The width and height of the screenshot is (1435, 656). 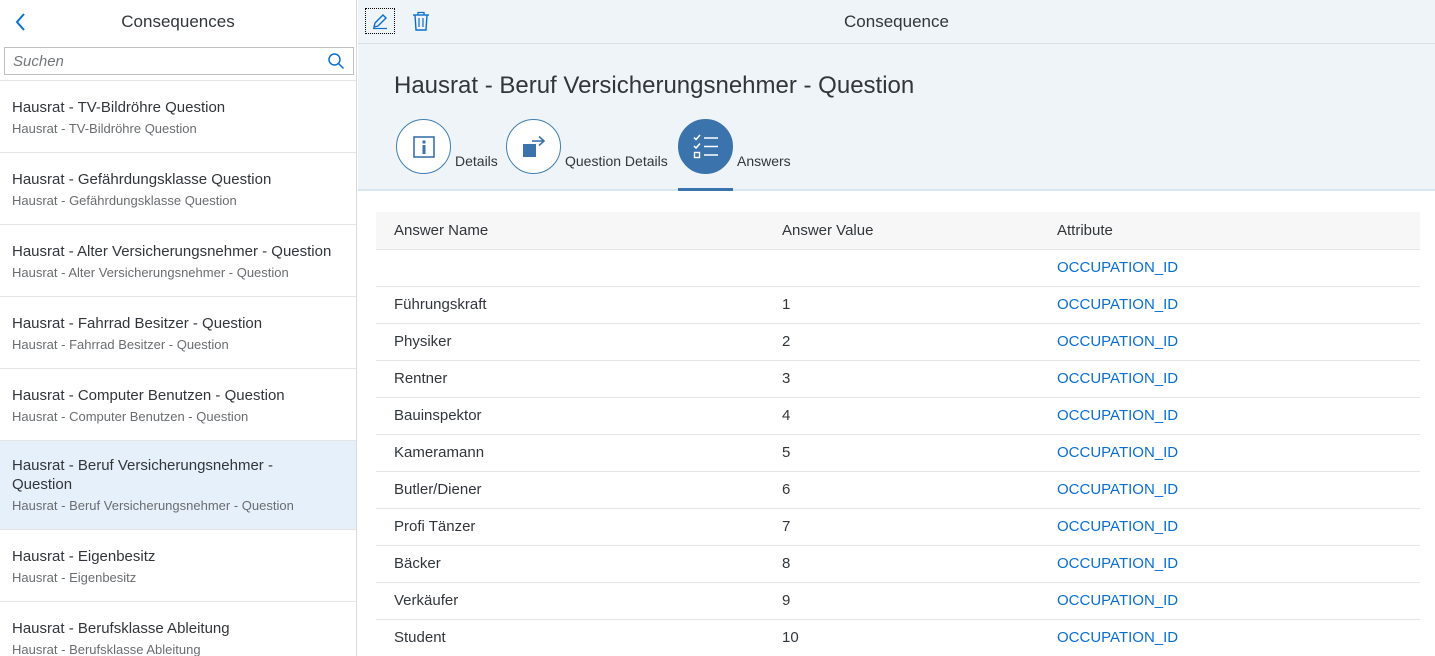 I want to click on answer-value-cell: 1, so click(x=901, y=305).